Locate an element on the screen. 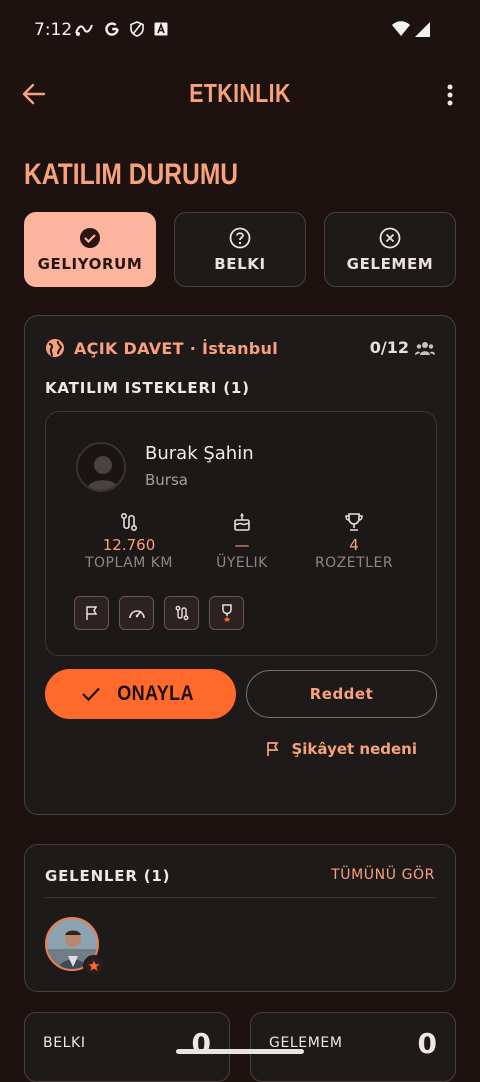 This screenshot has width=480, height=1082. signal-icon is located at coordinates (422, 29).